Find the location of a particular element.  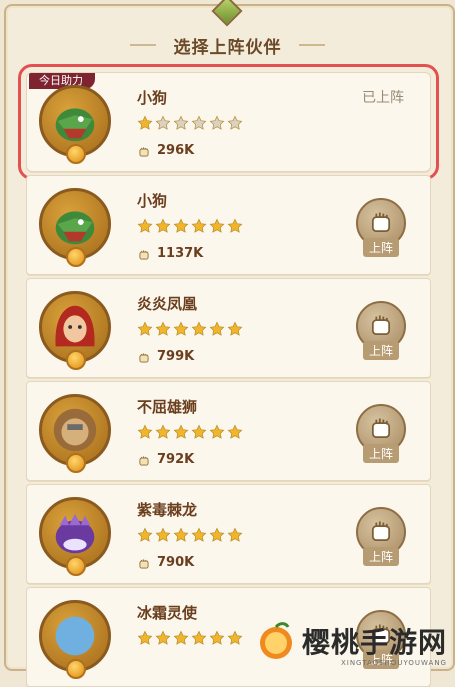

status-deployed: 已上阵 is located at coordinates (383, 98).